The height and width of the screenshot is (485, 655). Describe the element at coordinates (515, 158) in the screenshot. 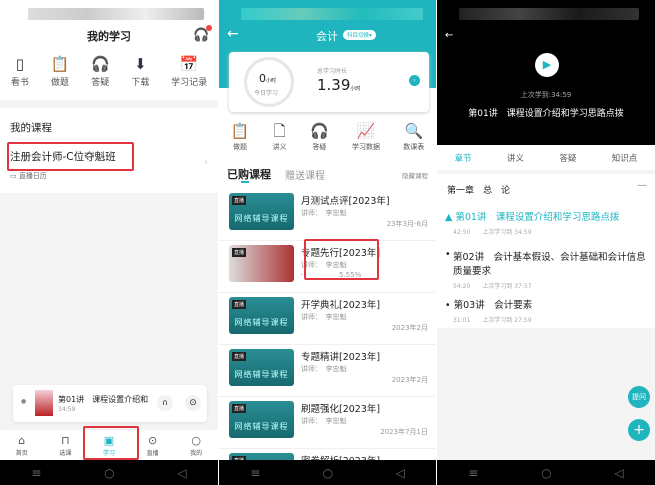

I see `tab-notes: 讲义` at that location.